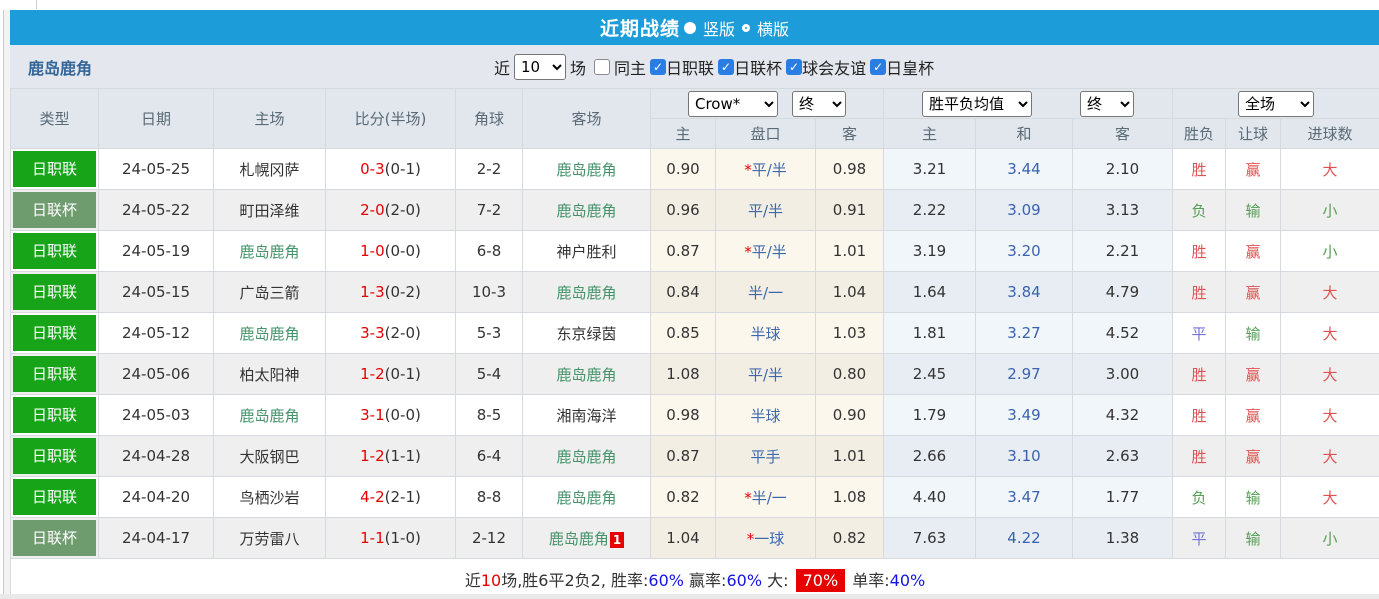  I want to click on europe-odds-select: 胜平负均值, so click(977, 103).